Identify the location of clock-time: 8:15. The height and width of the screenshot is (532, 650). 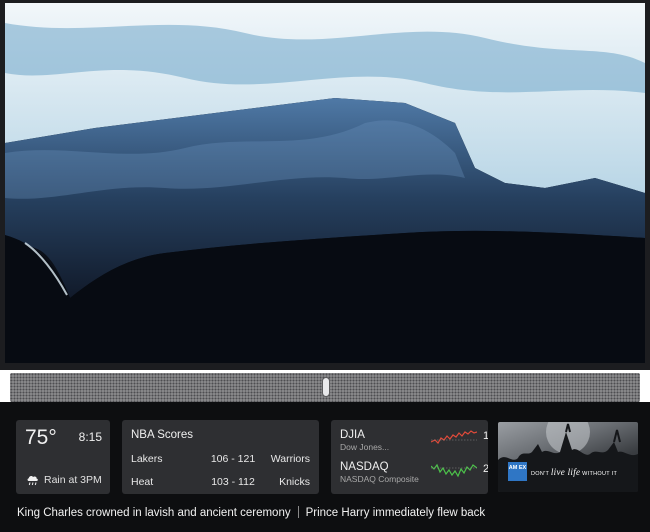
(90, 437).